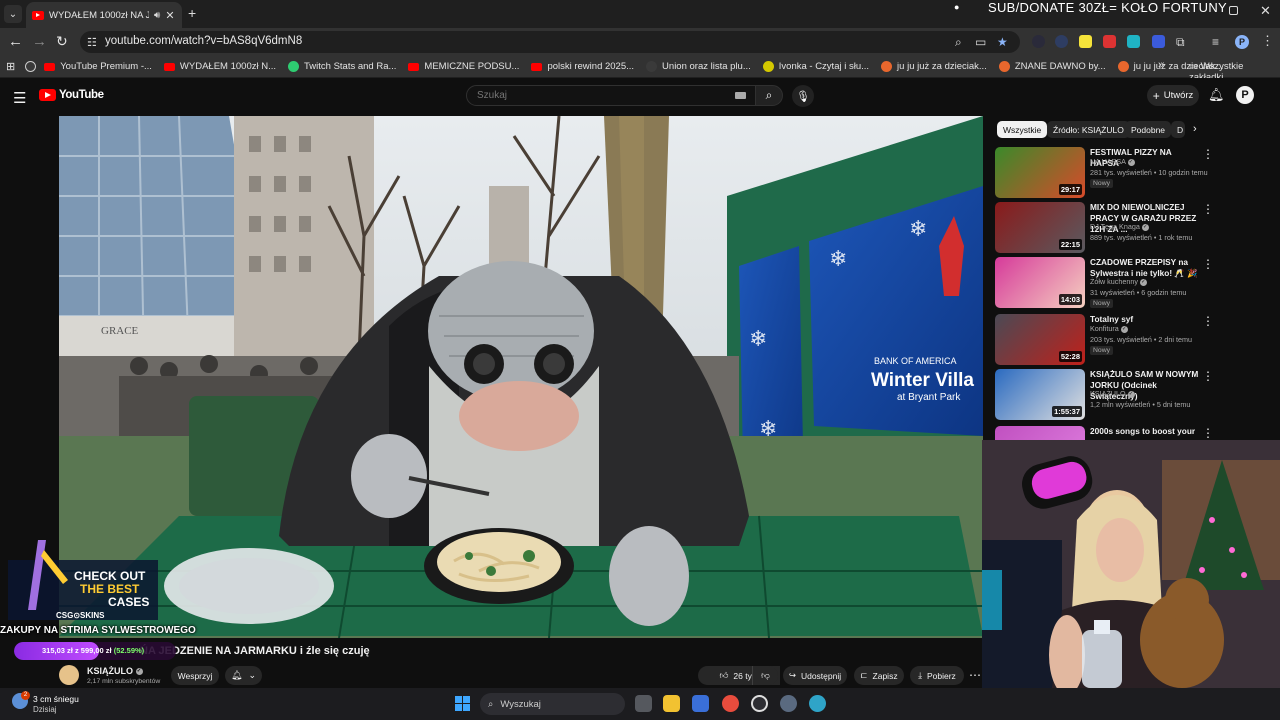 The height and width of the screenshot is (720, 1280). I want to click on chip-source: Źródło: KSIĄŻULO, so click(1088, 129).